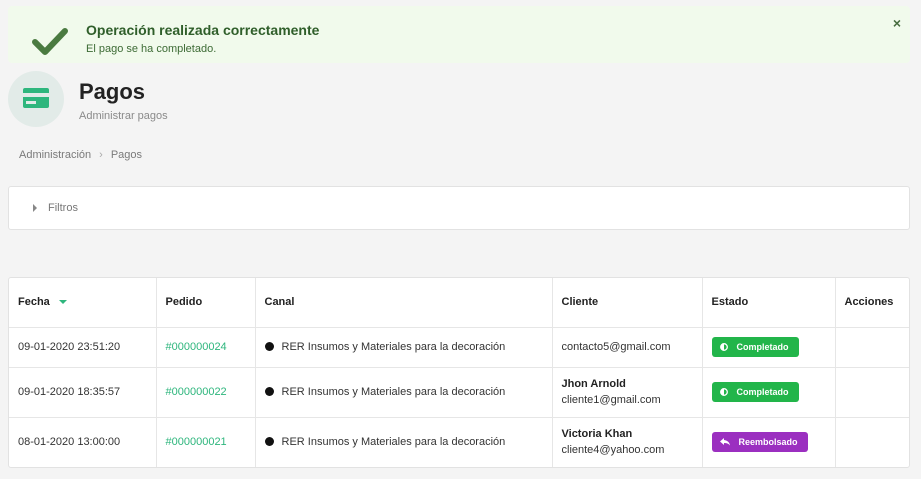  What do you see at coordinates (459, 208) in the screenshot?
I see `filters-panel: Filtros` at bounding box center [459, 208].